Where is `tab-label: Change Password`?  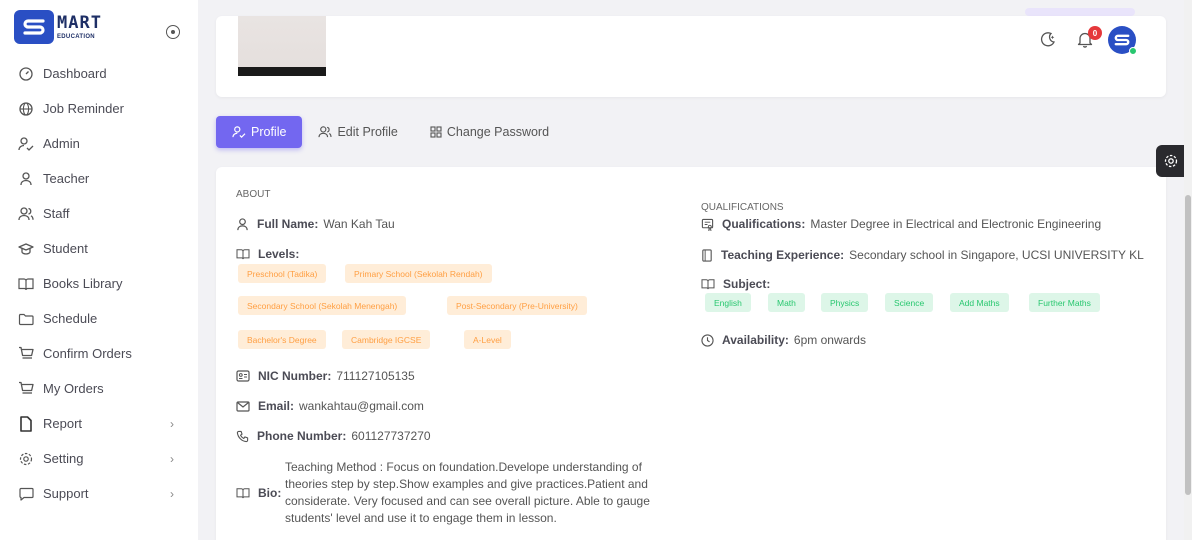 tab-label: Change Password is located at coordinates (498, 132).